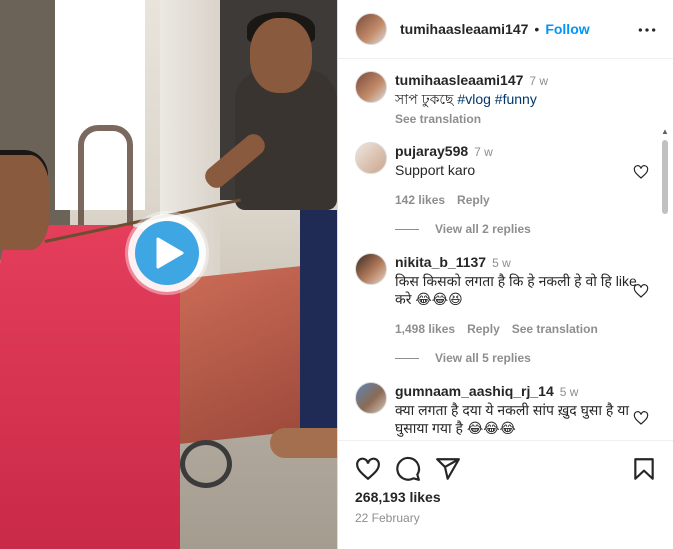 The image size is (673, 549). I want to click on play-icon, so click(167, 253).